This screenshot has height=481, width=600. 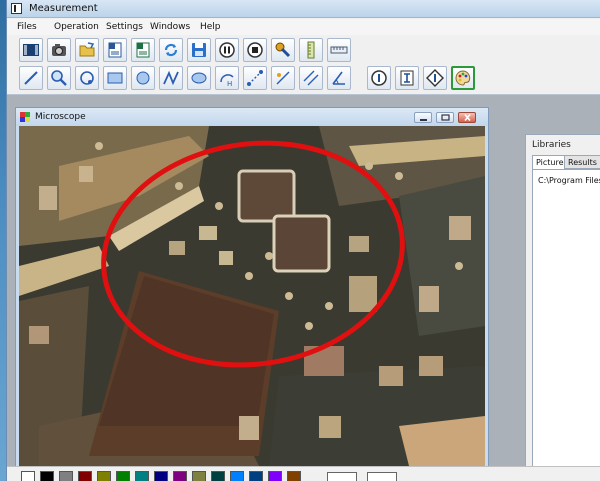 I want to click on circle-tool-icon, so click(x=143, y=78).